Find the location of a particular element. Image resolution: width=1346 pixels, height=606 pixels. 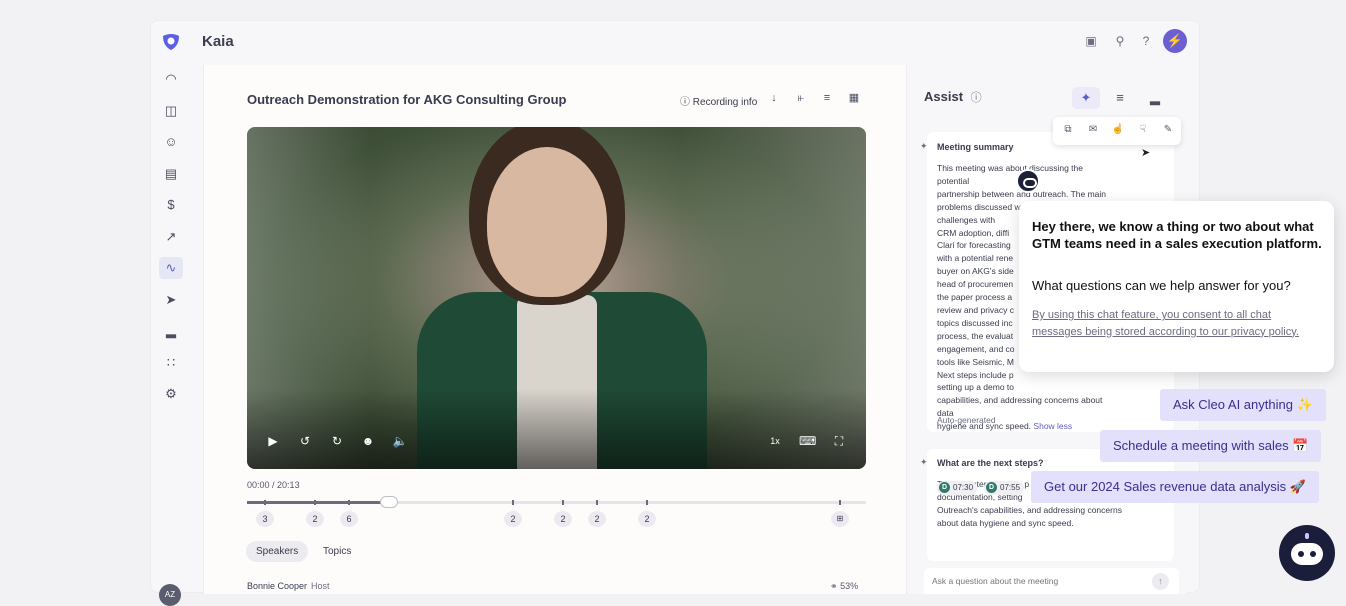

chat-agent-avatar is located at coordinates (1028, 181).